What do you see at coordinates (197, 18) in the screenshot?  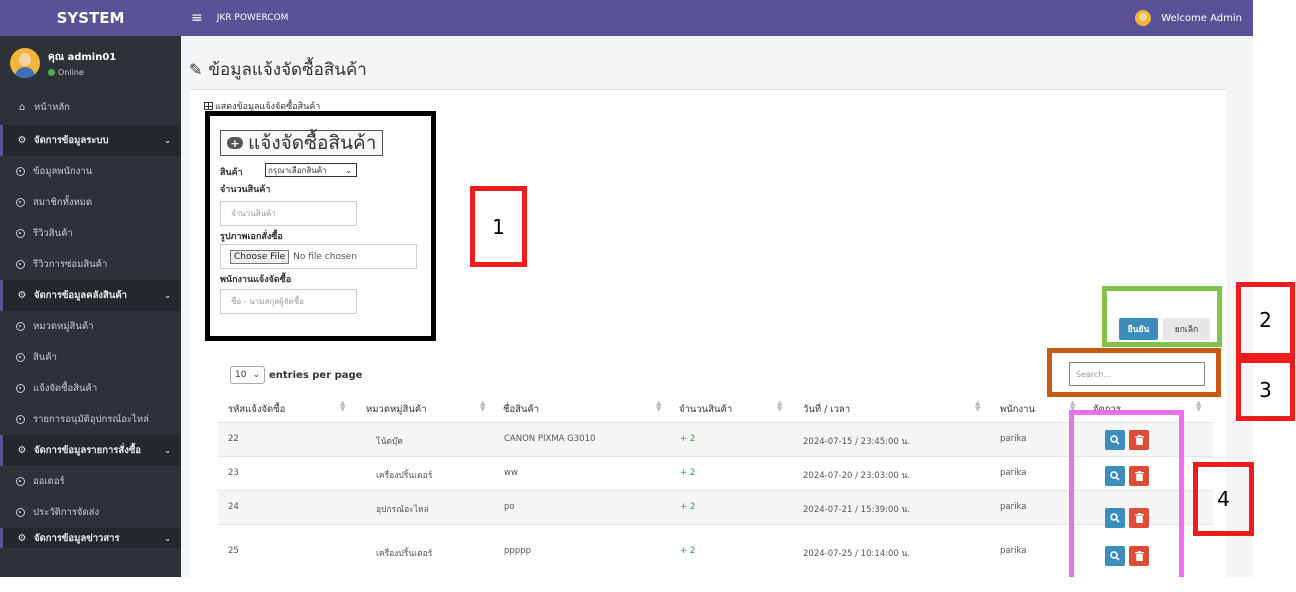 I see `hamburger-menu-icon: ≡` at bounding box center [197, 18].